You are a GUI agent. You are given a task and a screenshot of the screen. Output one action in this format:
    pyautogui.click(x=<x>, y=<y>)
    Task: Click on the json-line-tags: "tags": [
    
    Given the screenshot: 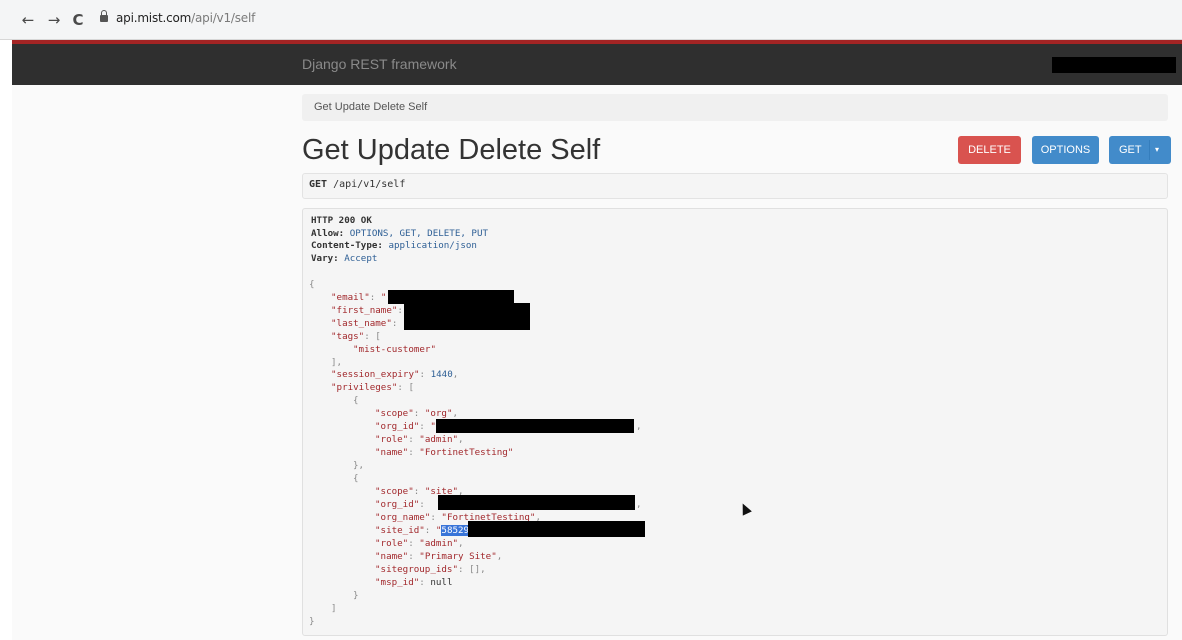 What is the action you would take?
    pyautogui.click(x=356, y=336)
    